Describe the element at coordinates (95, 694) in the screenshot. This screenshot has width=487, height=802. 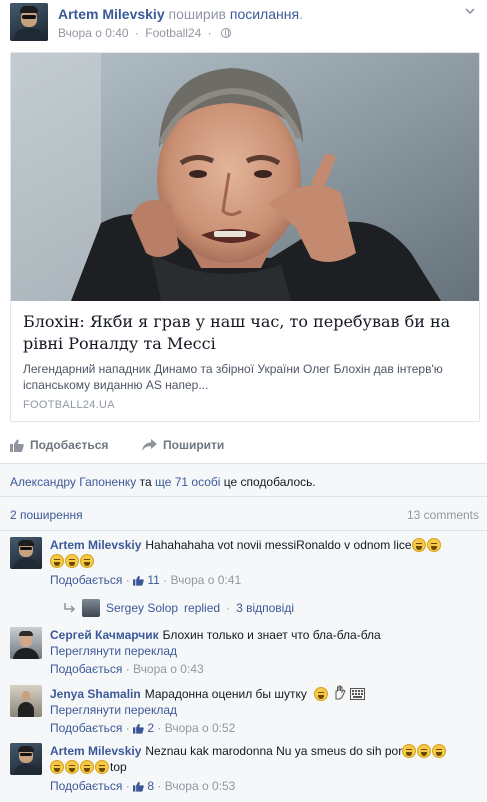
I see `commenter-name: Jenya Shamalin` at that location.